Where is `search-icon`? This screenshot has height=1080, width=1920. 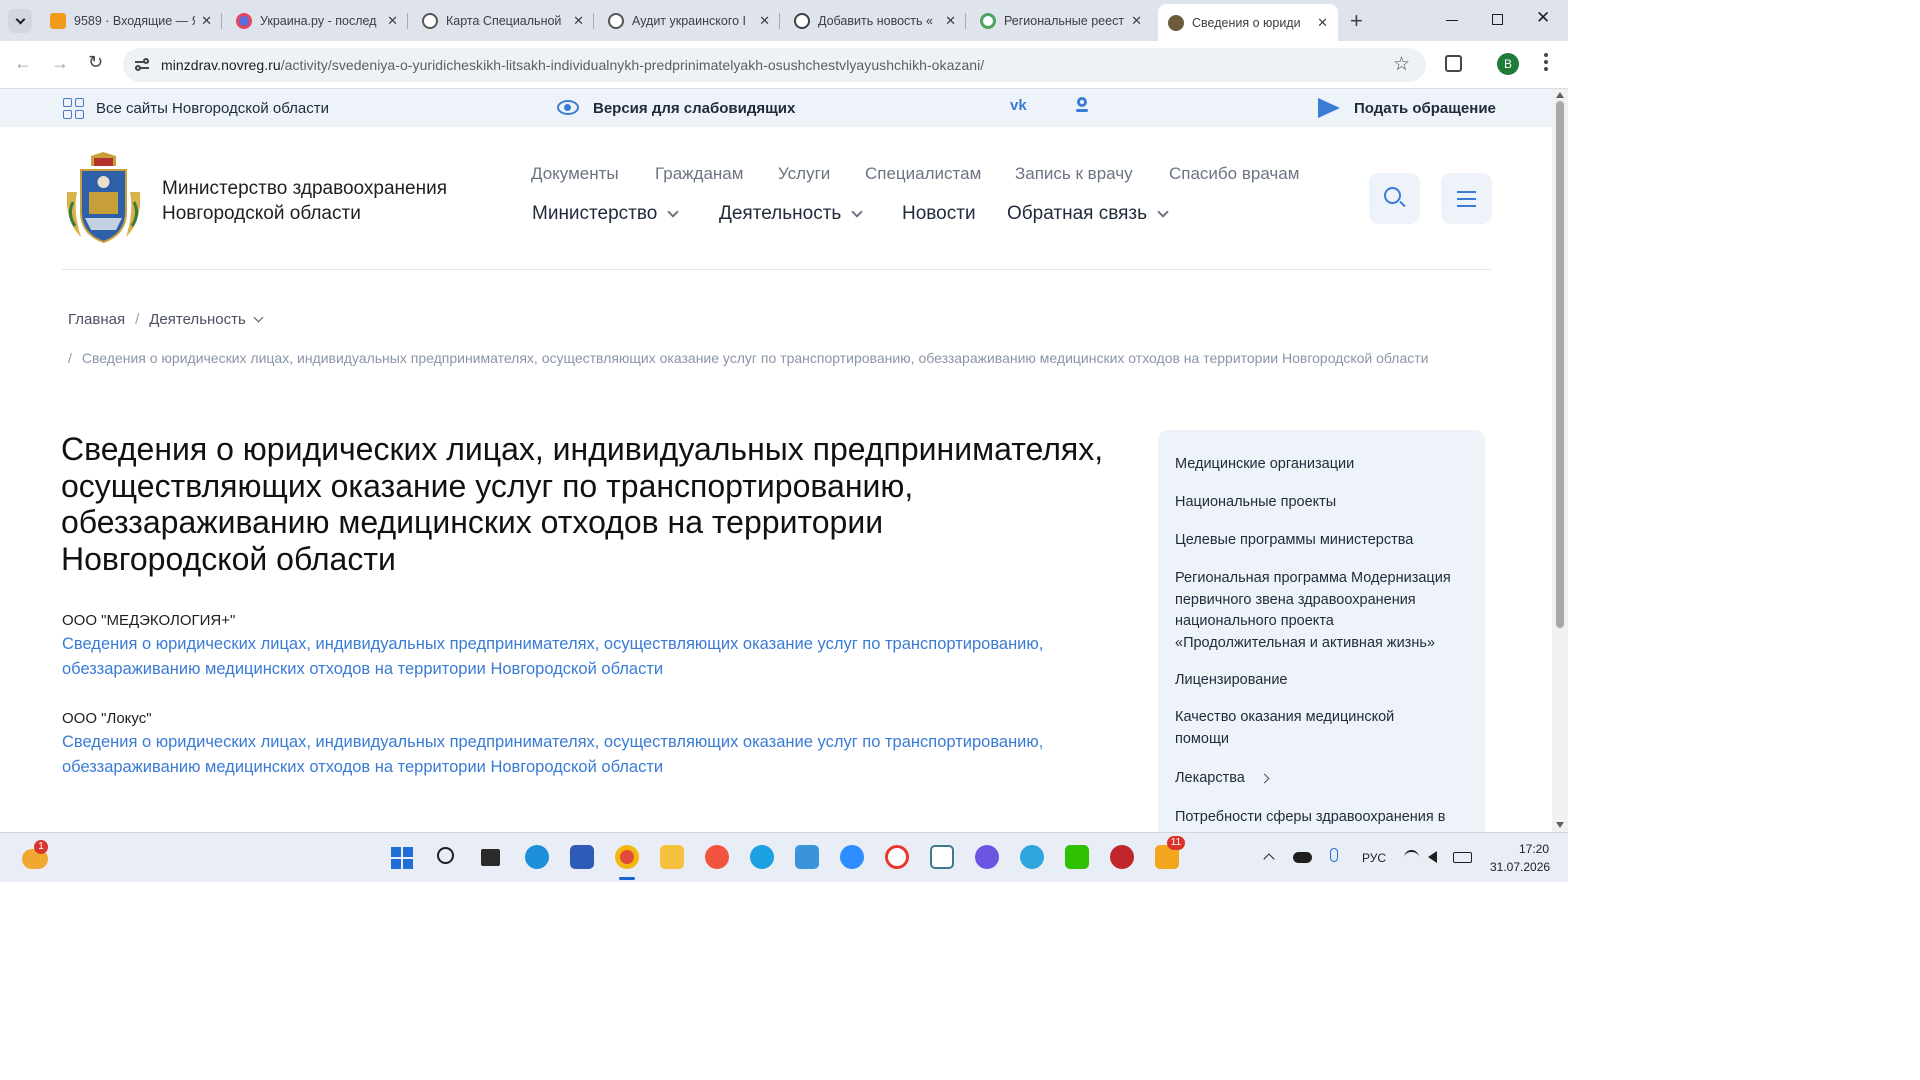
search-icon is located at coordinates (445, 855).